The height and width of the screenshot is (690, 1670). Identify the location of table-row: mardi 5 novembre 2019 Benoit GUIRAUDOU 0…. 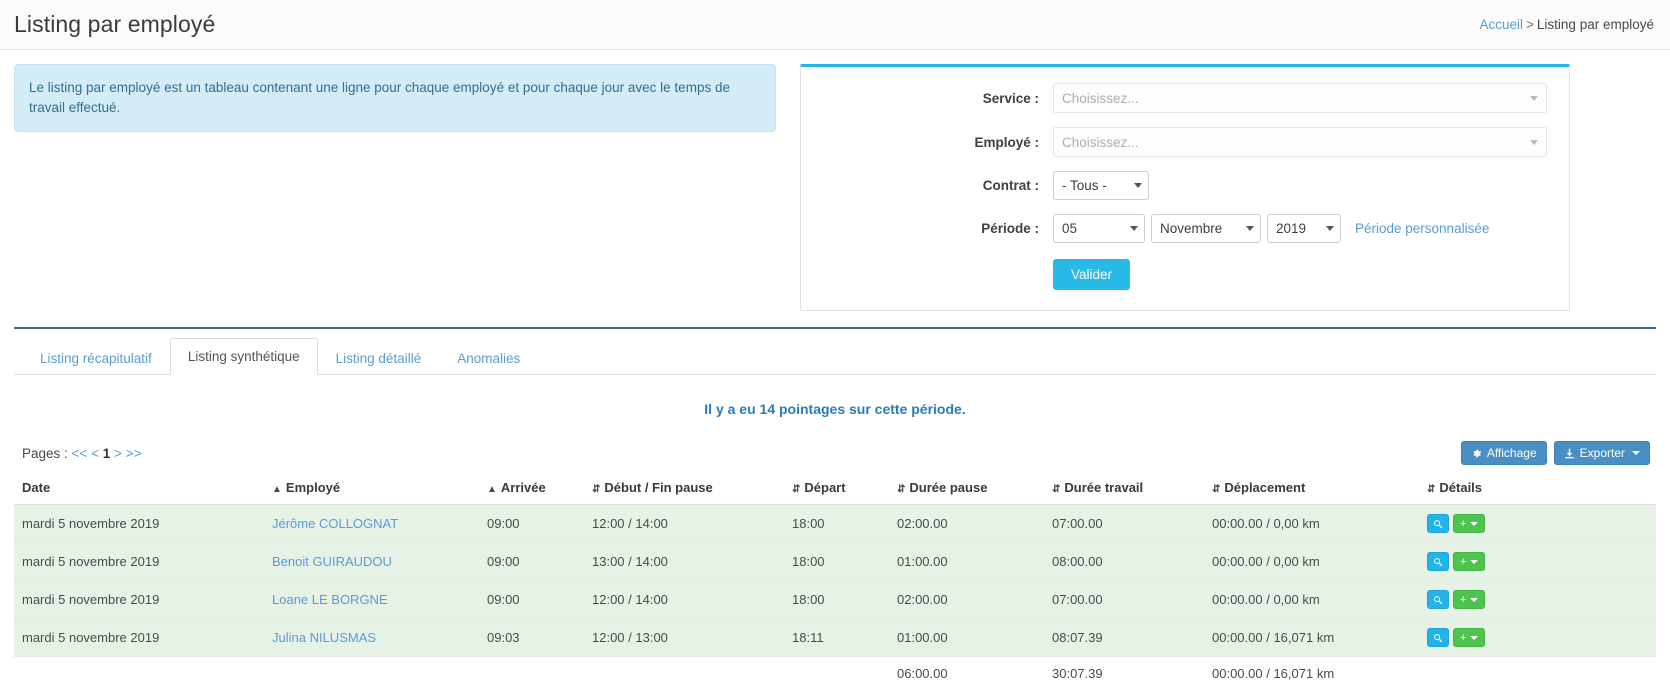
(835, 561).